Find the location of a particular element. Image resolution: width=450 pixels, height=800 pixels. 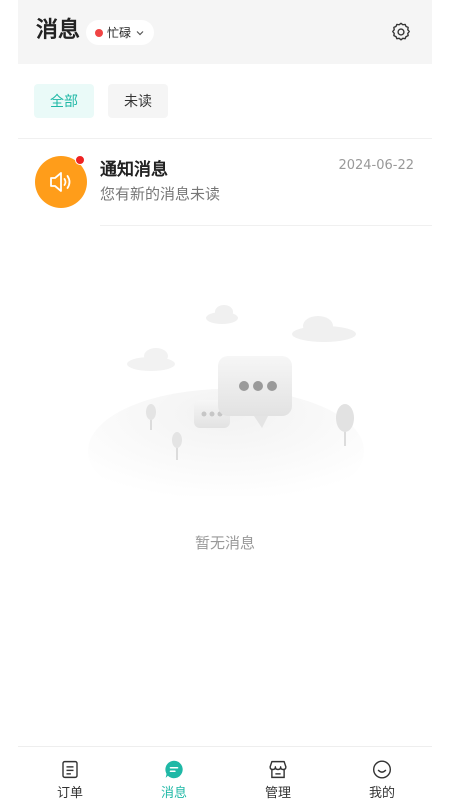

gear-icon is located at coordinates (401, 32).